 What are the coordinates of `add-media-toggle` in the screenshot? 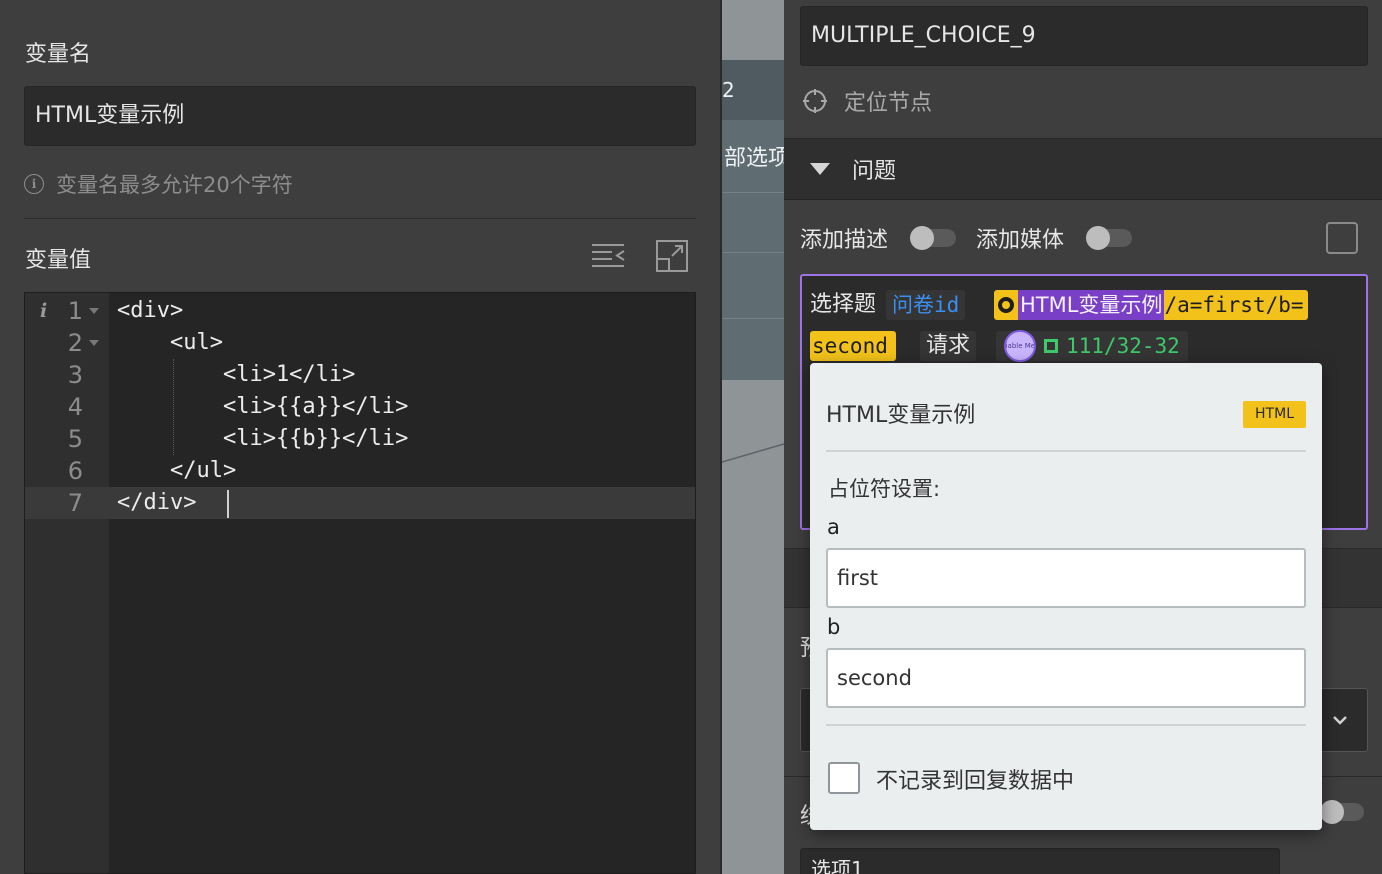 It's located at (1109, 238).